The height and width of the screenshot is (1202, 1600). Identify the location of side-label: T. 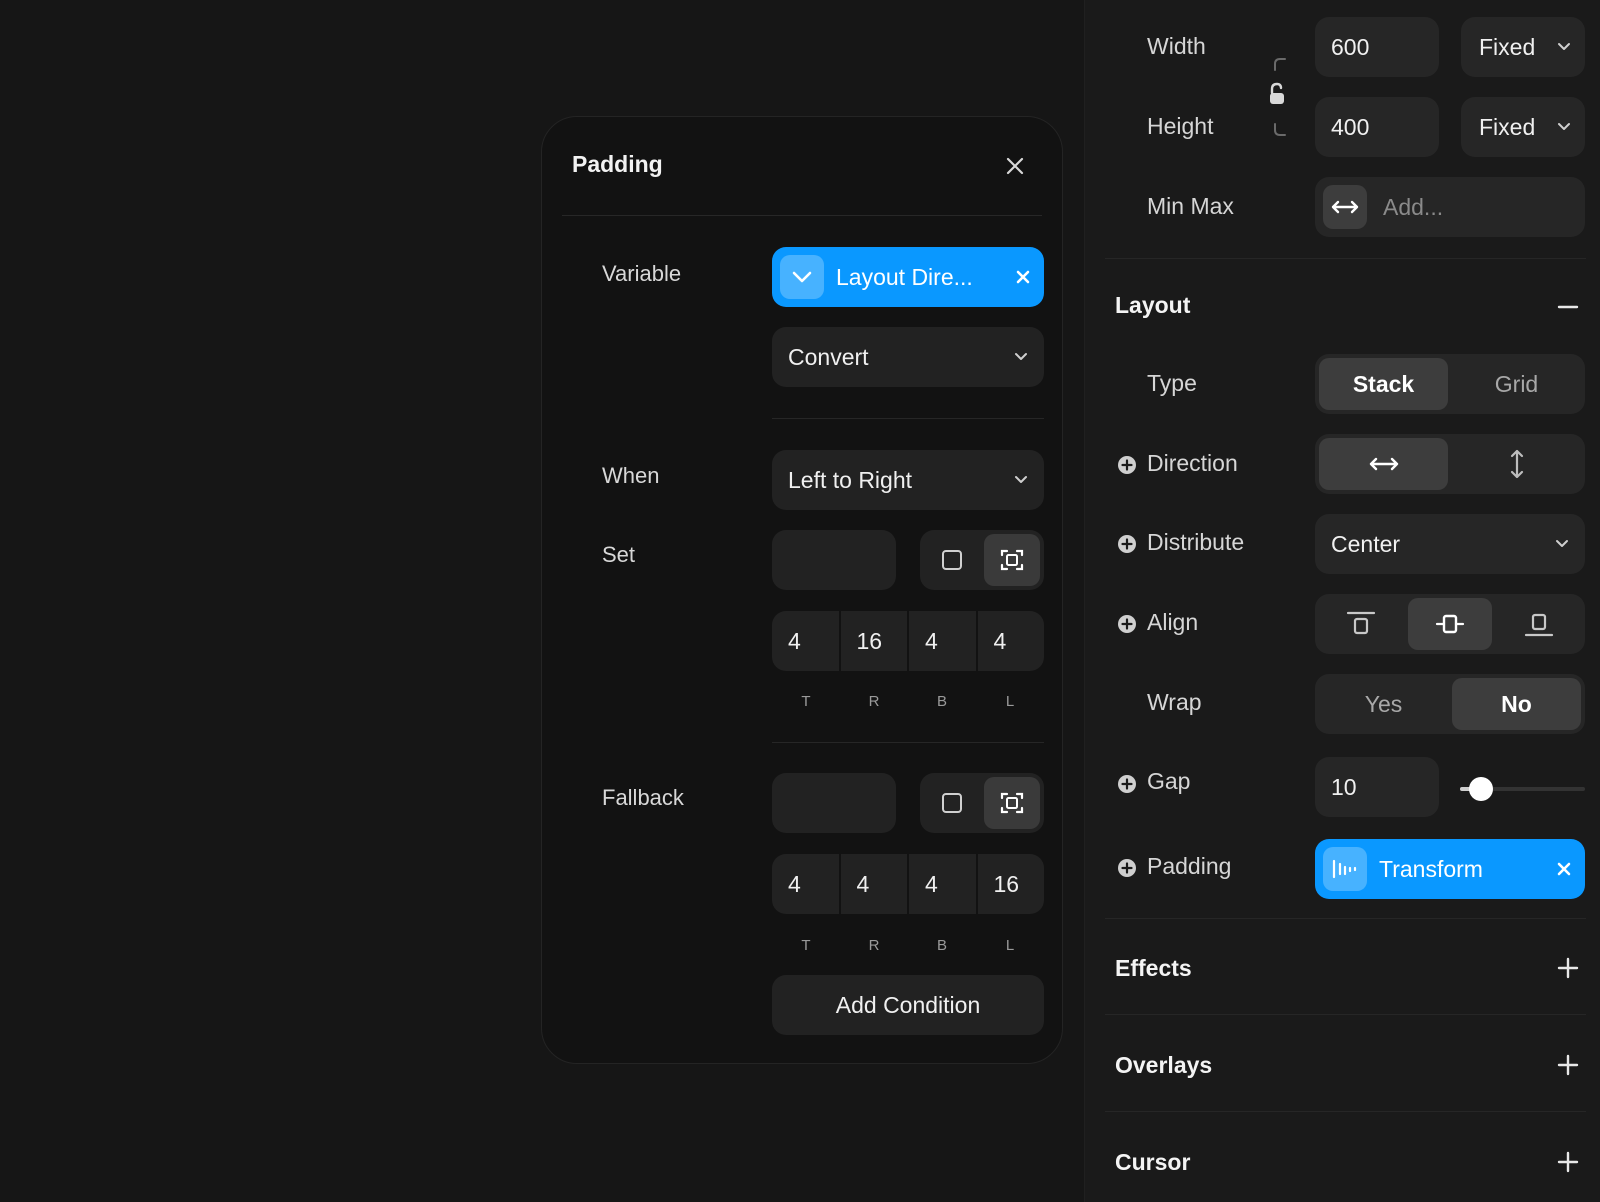
(806, 945).